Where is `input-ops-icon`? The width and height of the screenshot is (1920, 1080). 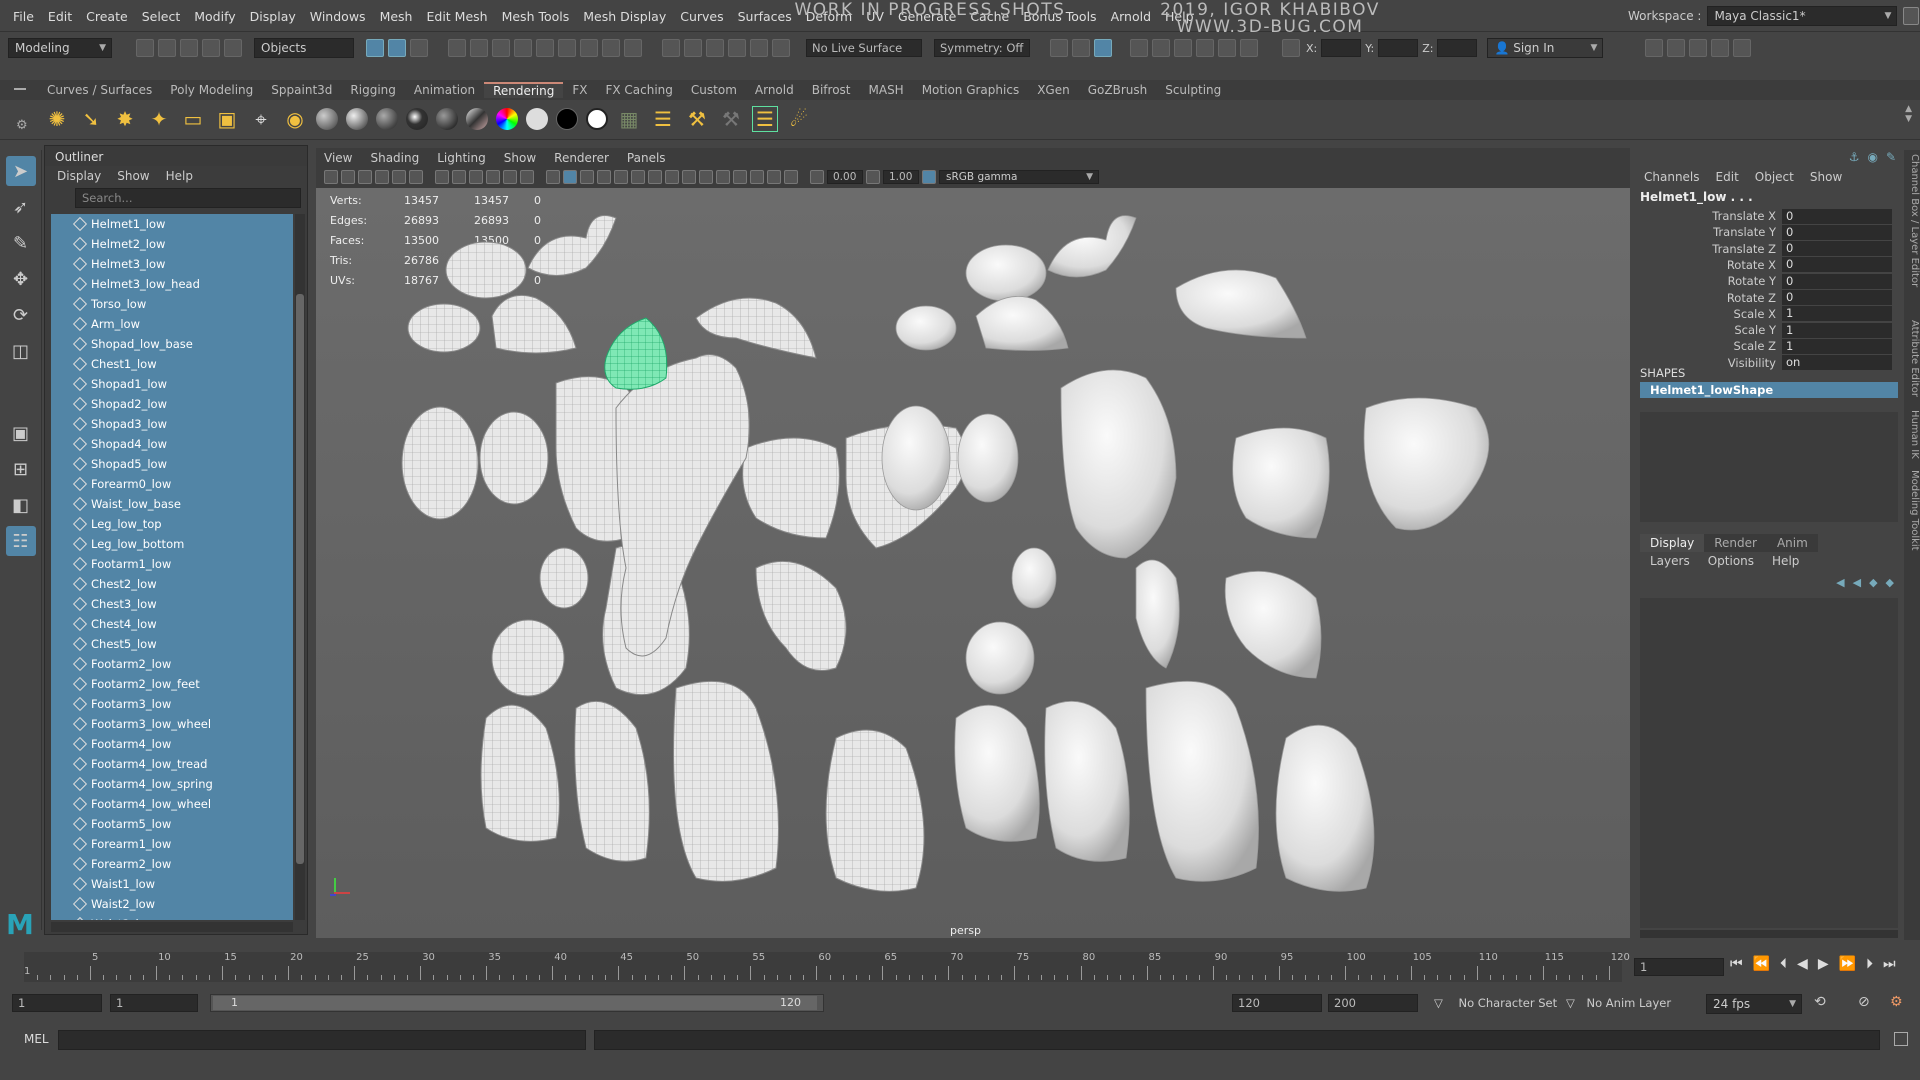 input-ops-icon is located at coordinates (693, 48).